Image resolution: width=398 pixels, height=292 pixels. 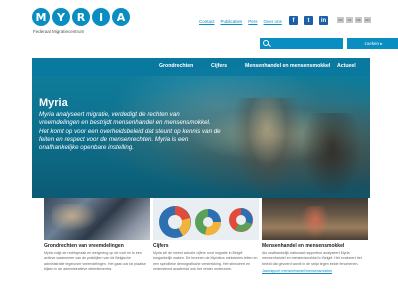 I want to click on logo-letter: R, so click(x=81, y=17).